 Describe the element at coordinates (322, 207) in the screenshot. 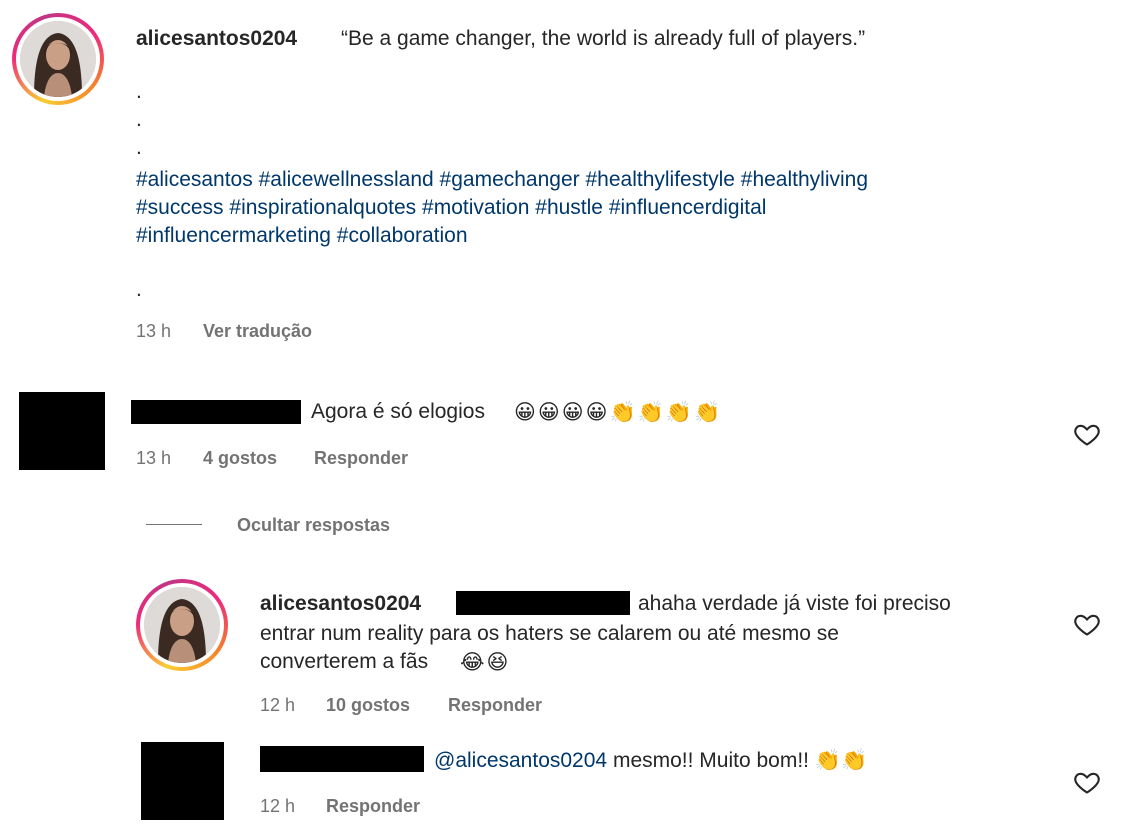

I see `hashtag-link: #inspirationalquotes` at that location.